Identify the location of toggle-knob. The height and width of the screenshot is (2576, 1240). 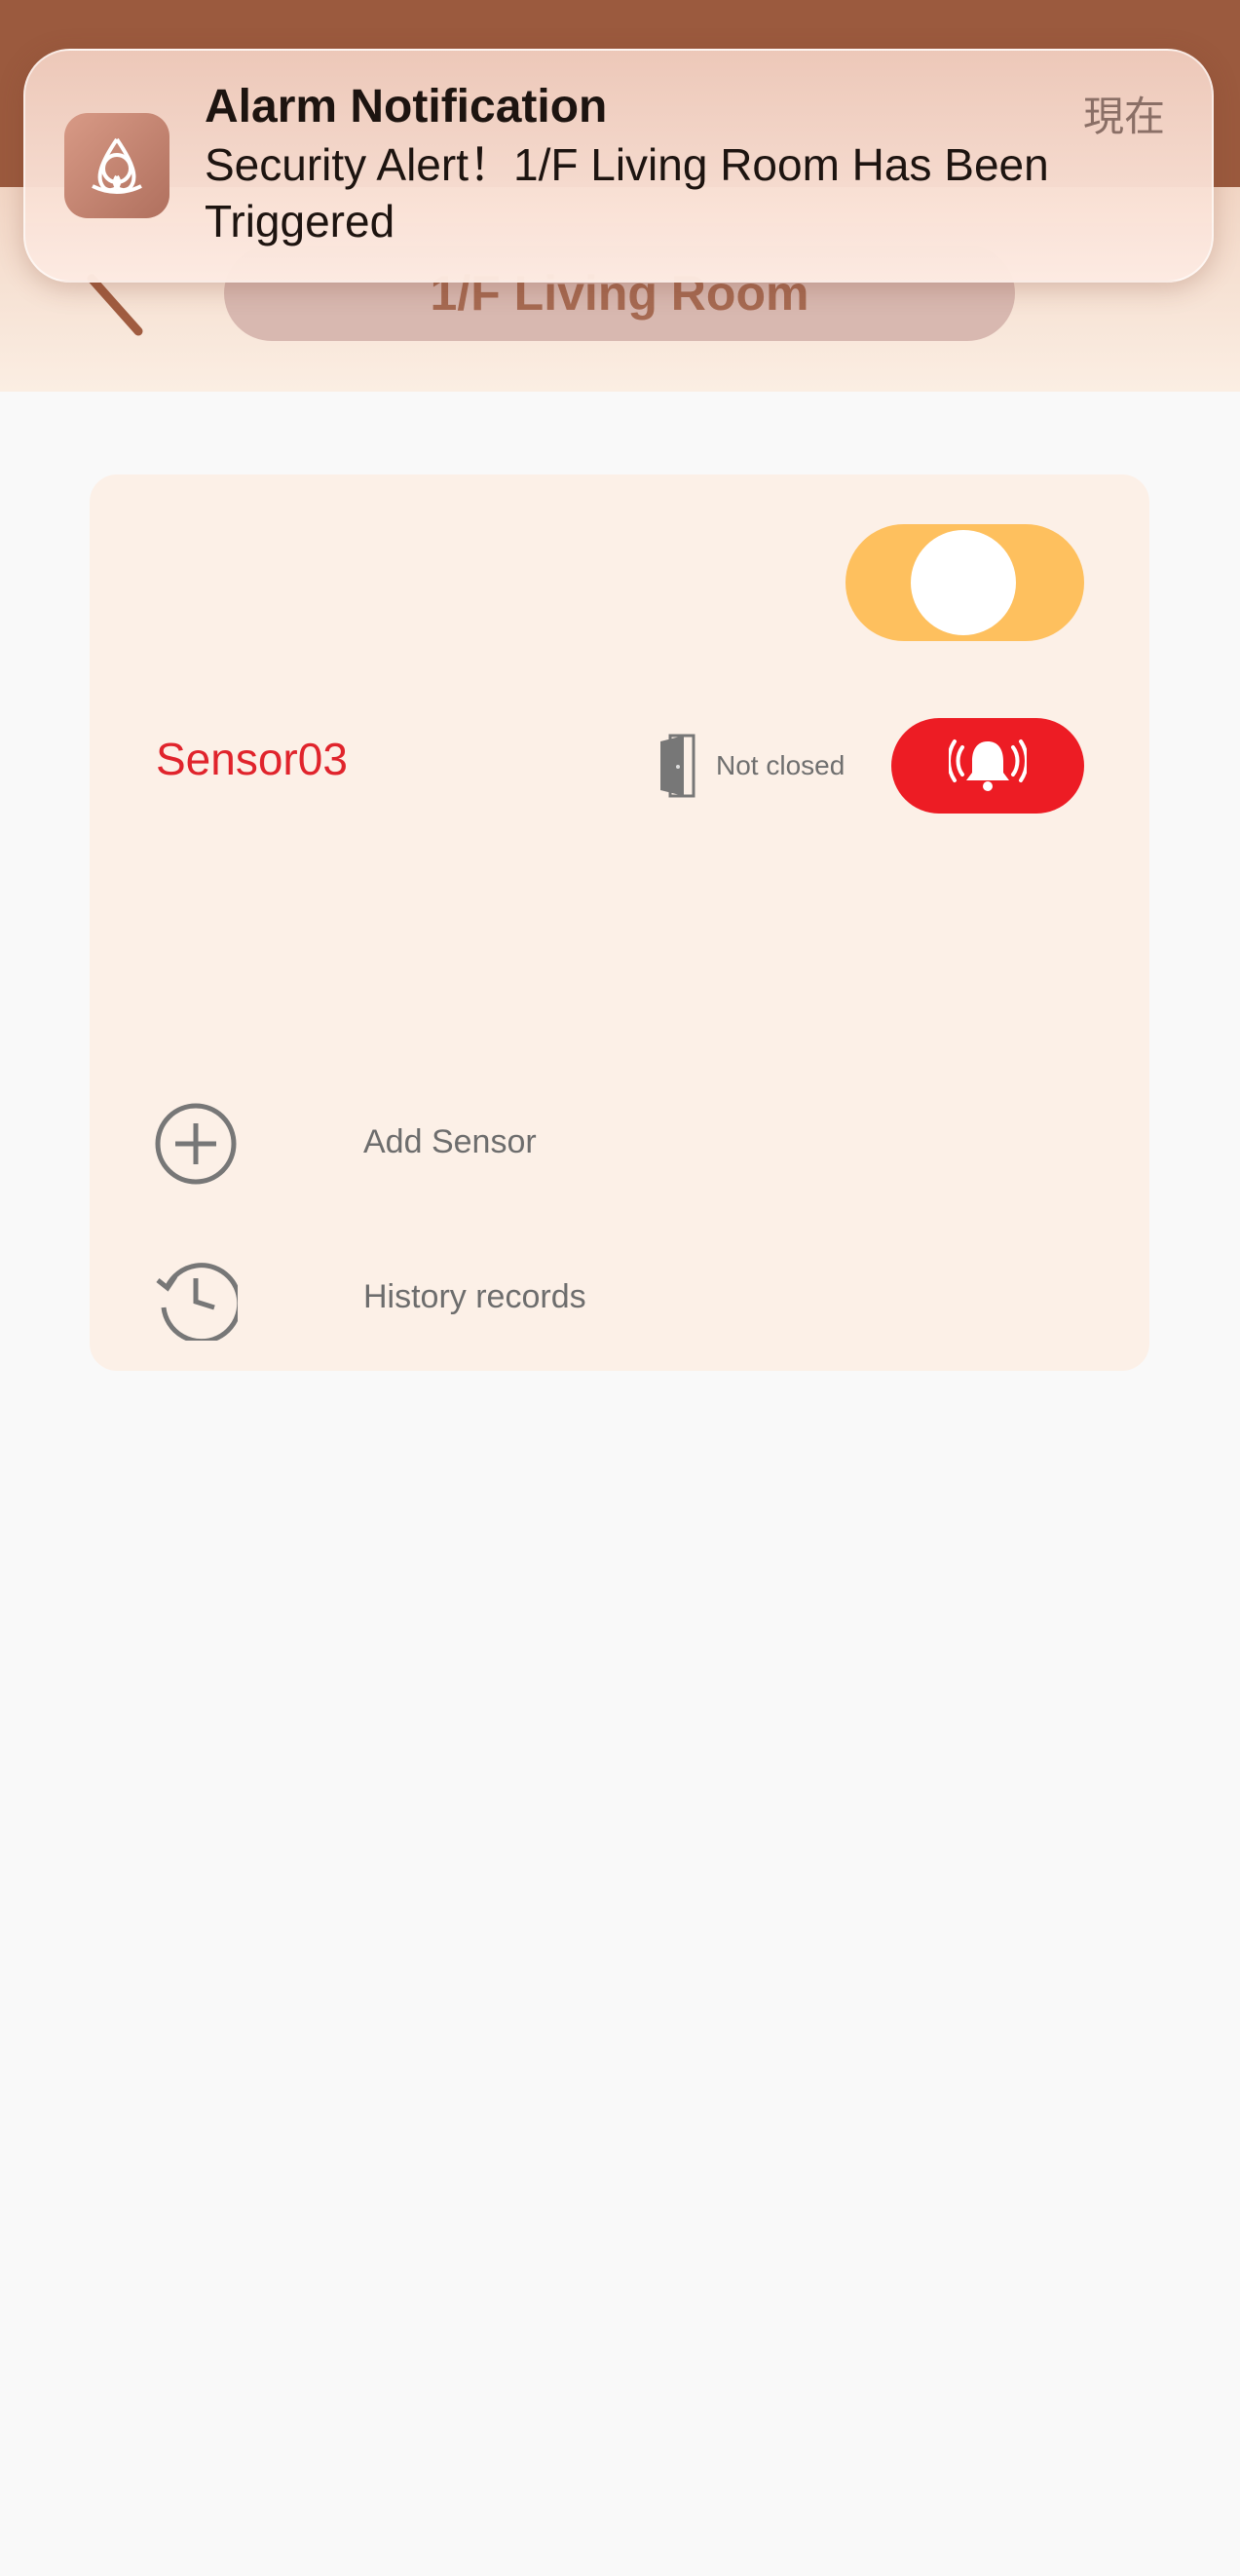
(964, 582).